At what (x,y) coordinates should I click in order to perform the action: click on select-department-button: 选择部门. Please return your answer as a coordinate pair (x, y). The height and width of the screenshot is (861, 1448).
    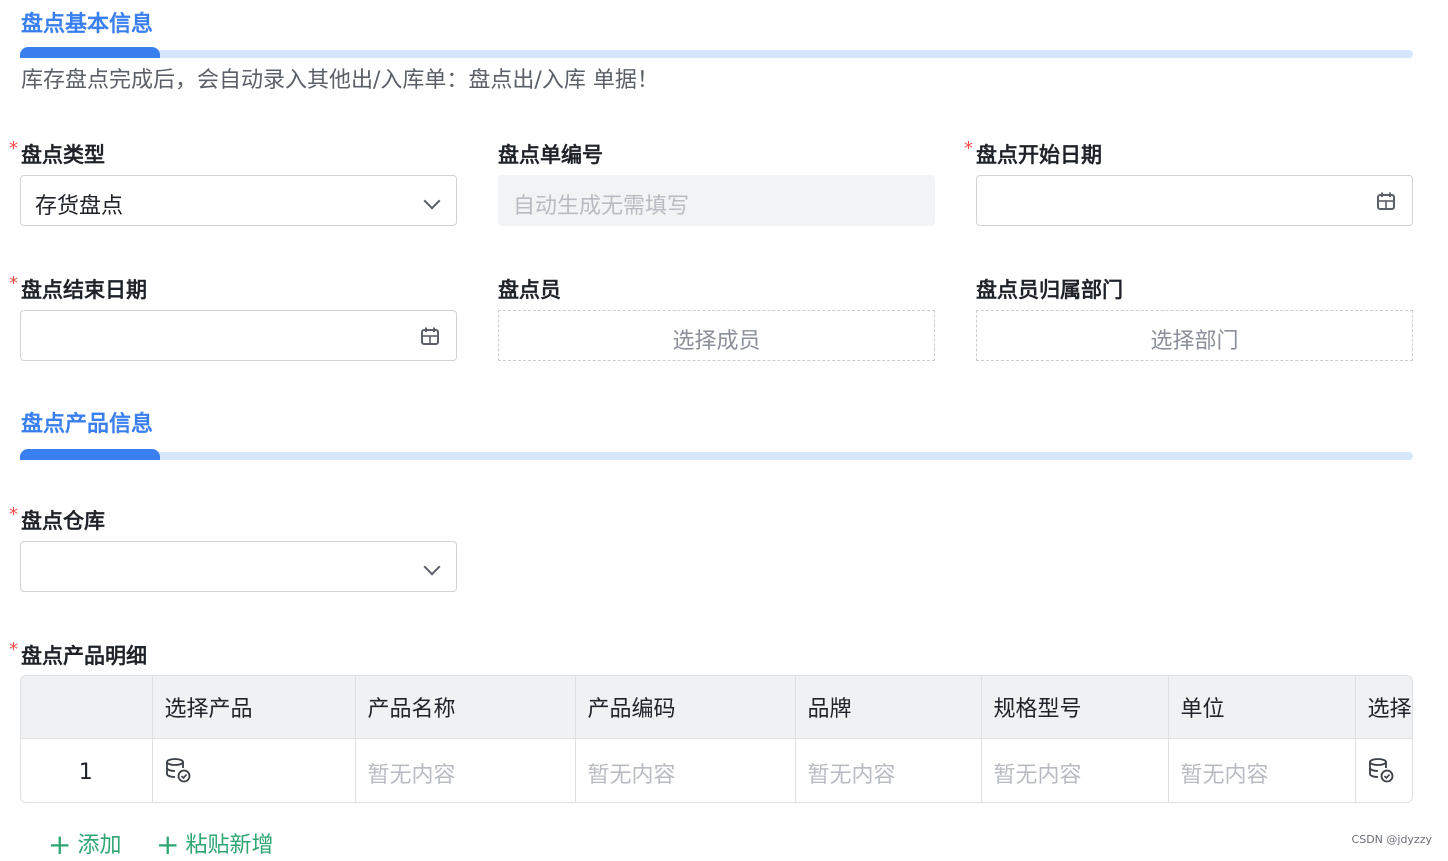
    Looking at the image, I should click on (1194, 335).